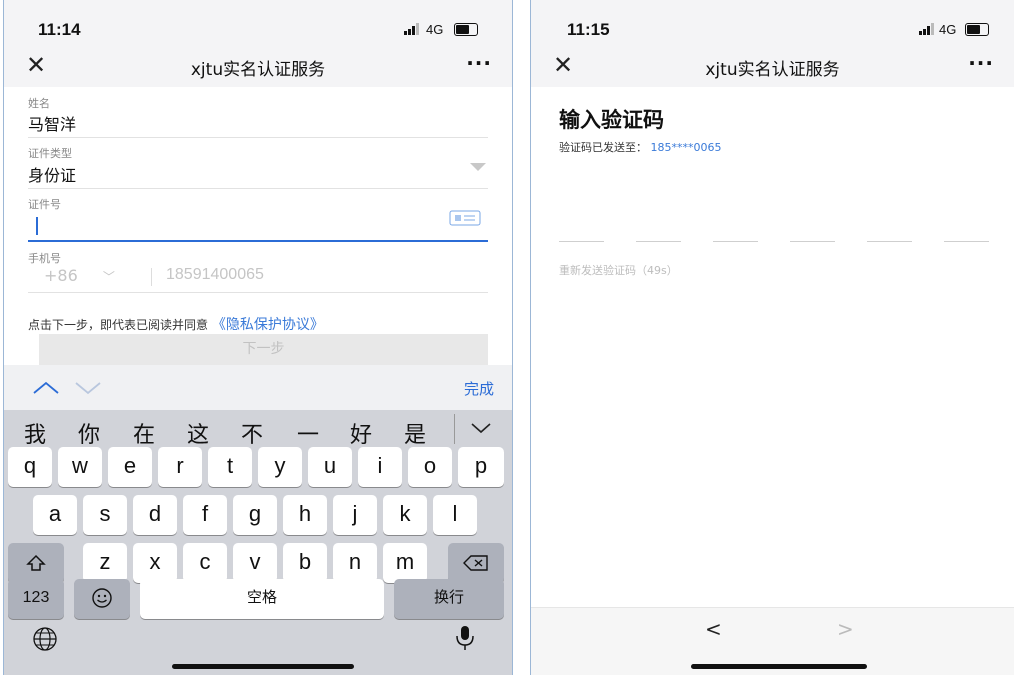 This screenshot has width=1014, height=675. Describe the element at coordinates (268, 325) in the screenshot. I see `privacy-link: 《隐私保护协议》` at that location.